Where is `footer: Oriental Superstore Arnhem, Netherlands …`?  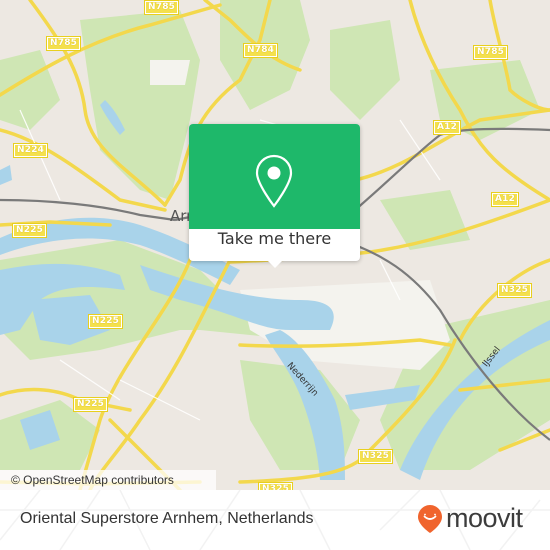 footer: Oriental Superstore Arnhem, Netherlands … is located at coordinates (275, 520).